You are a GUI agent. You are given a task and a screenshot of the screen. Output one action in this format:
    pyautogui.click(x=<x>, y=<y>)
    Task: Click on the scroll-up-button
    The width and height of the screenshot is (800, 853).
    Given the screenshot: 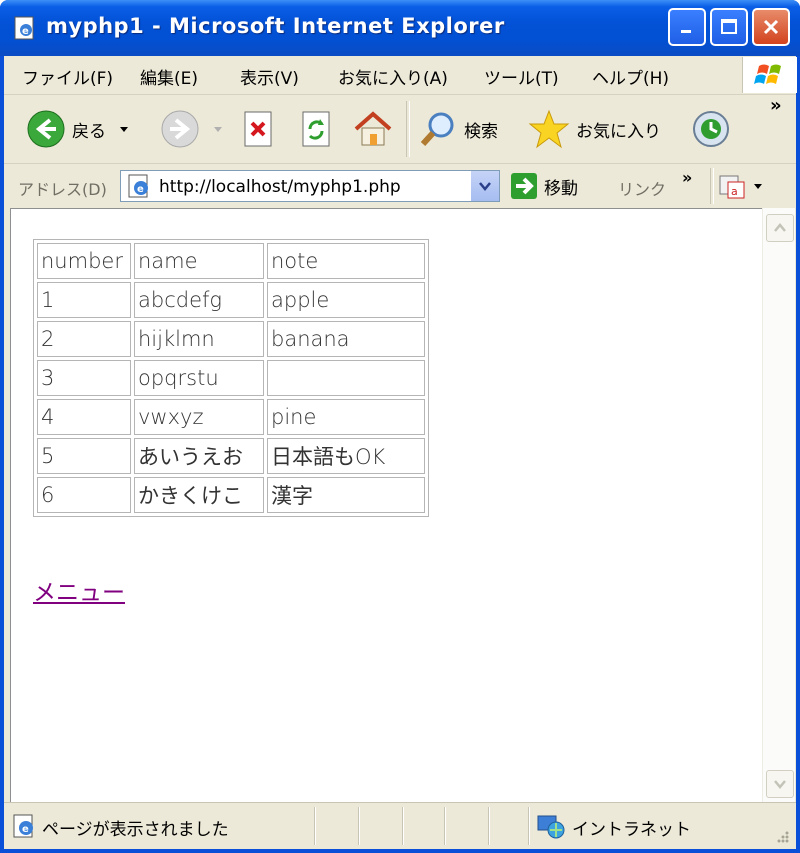 What is the action you would take?
    pyautogui.click(x=780, y=228)
    